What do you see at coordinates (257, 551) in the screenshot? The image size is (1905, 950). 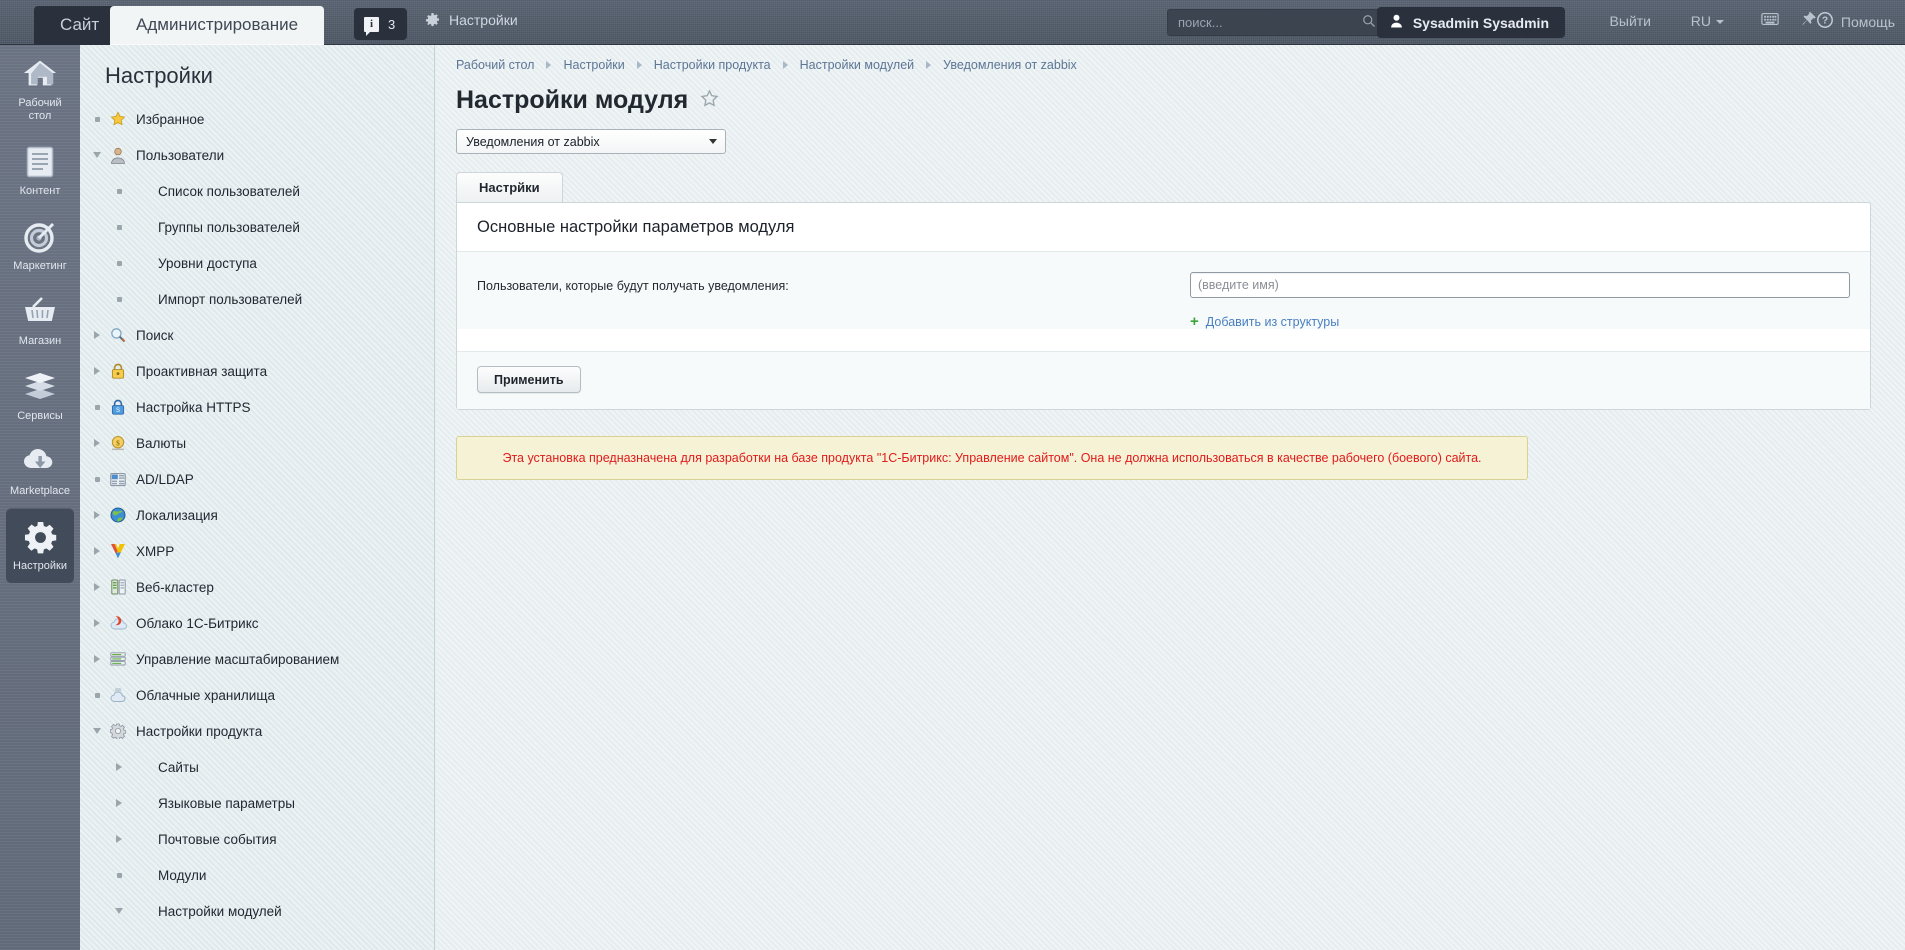 I see `sidebar-item: XMPP` at bounding box center [257, 551].